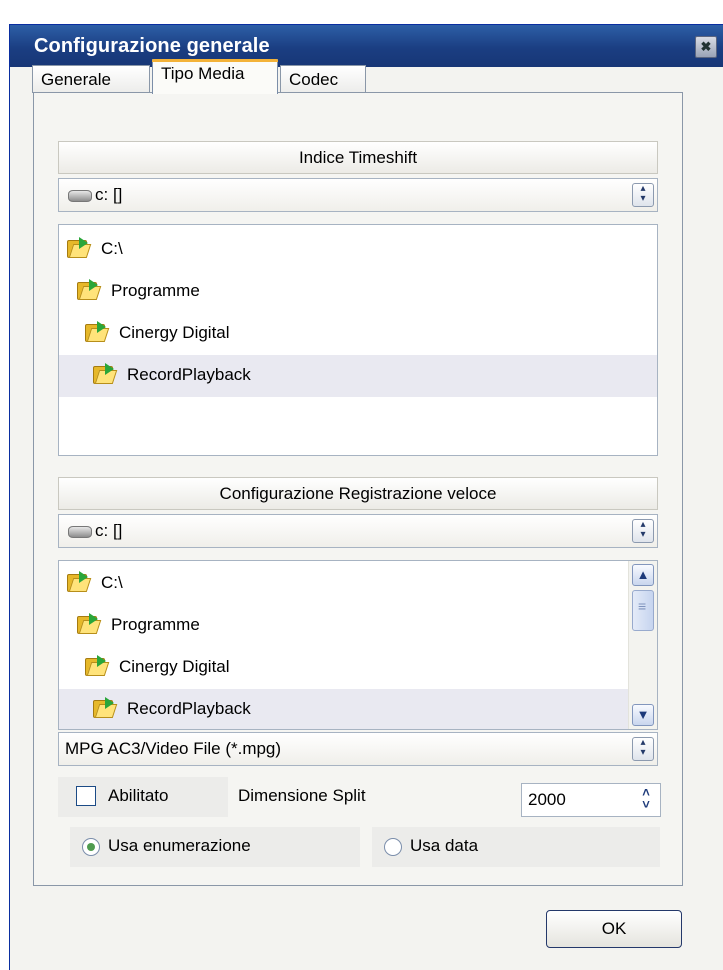  Describe the element at coordinates (358, 531) in the screenshot. I see `quickrec-drive-select: c: [] ▴ ▾` at that location.